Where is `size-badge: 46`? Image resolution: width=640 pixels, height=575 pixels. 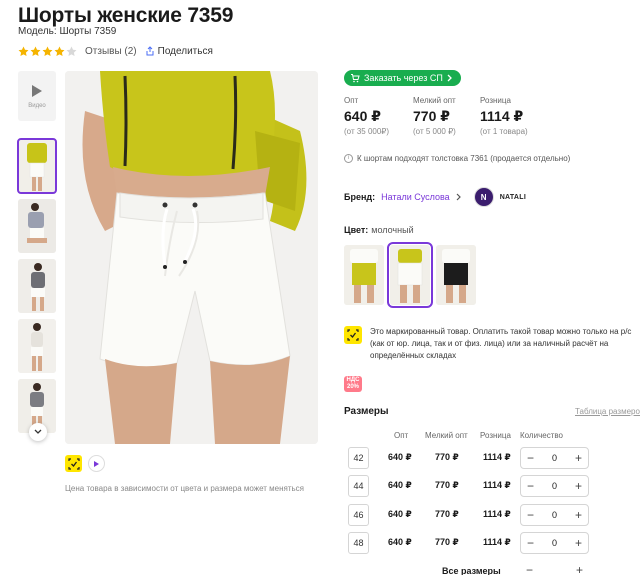 size-badge: 46 is located at coordinates (358, 515).